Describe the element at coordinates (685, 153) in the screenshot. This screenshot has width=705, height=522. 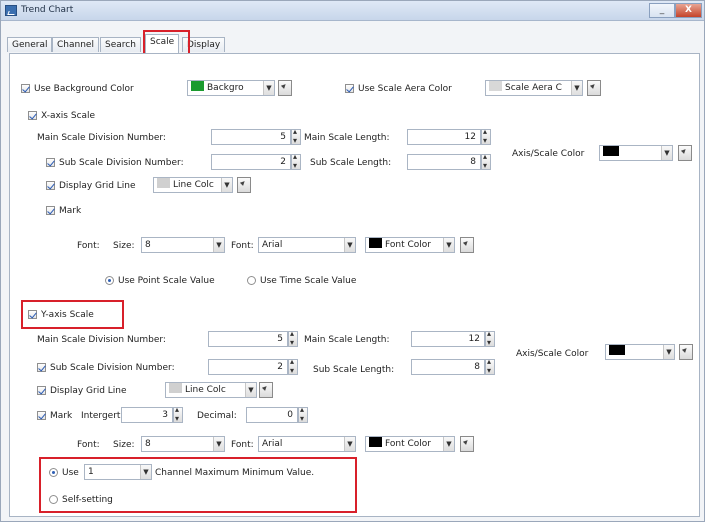
I see `x-axis-color-picker-button` at that location.